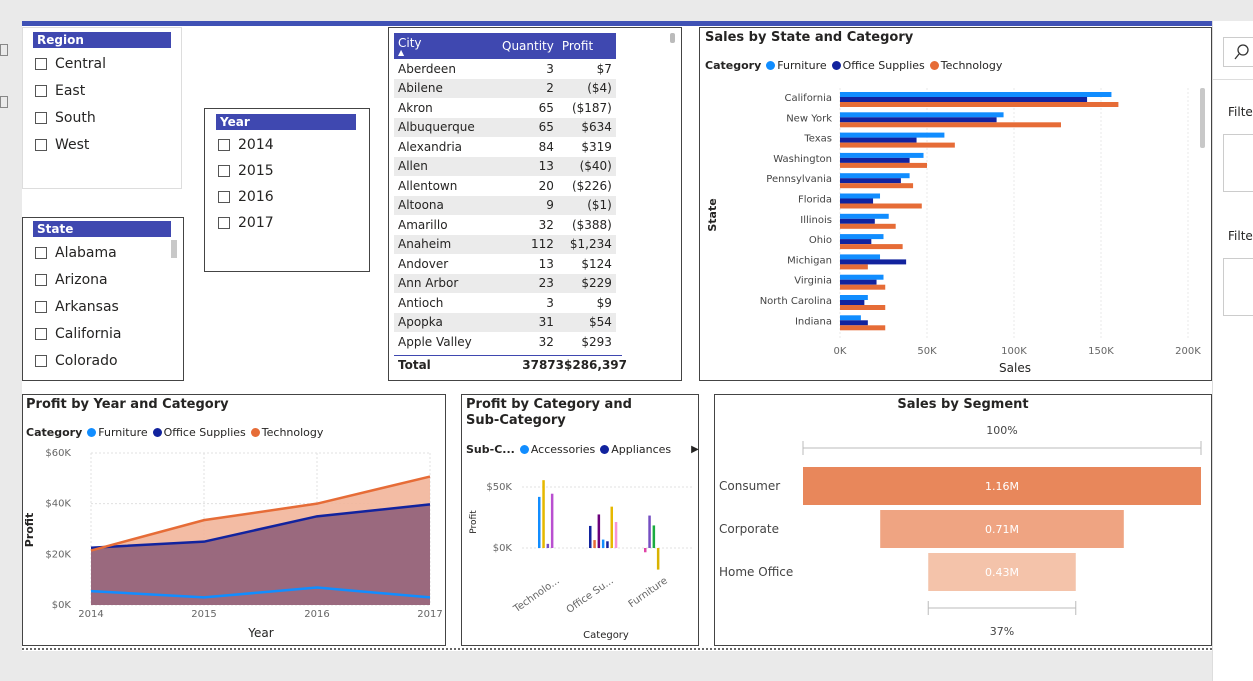 The height and width of the screenshot is (681, 1253). I want to click on filters-label-2: Filte, so click(1240, 236).